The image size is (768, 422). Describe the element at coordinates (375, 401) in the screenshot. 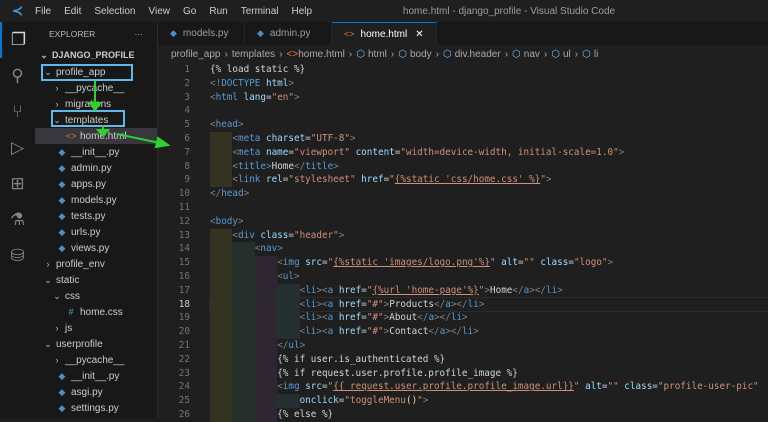

I see `token: "toggleMenu` at that location.